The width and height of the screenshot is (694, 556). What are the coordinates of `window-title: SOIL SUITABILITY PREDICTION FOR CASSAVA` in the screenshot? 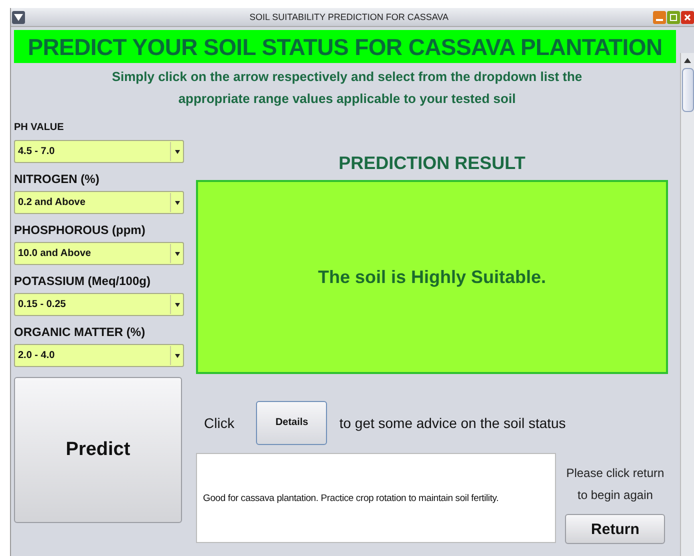 It's located at (349, 17).